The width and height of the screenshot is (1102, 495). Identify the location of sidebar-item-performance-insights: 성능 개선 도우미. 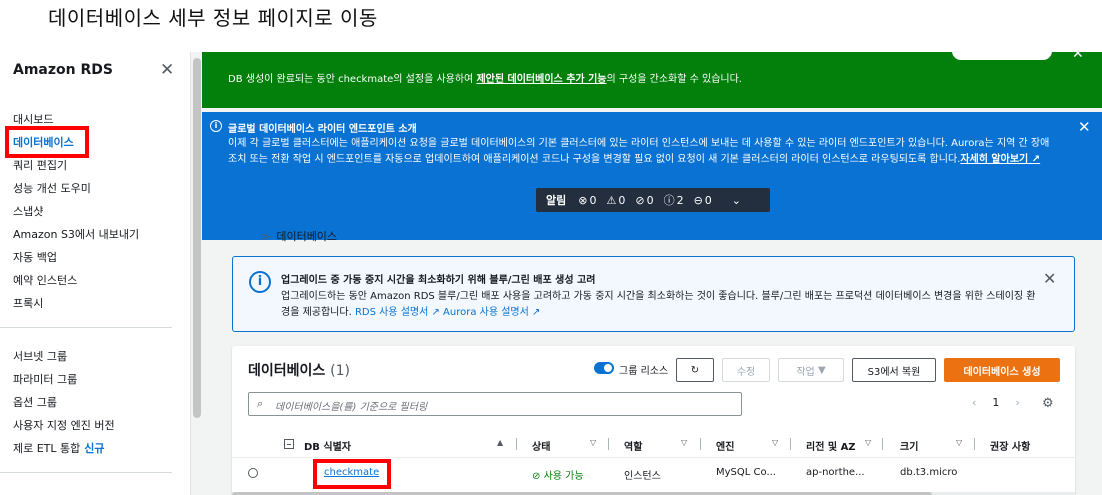
(52, 188).